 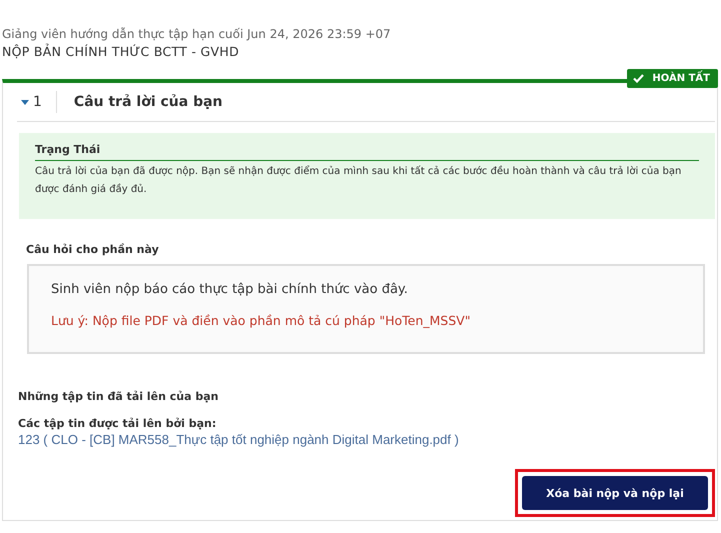 What do you see at coordinates (638, 78) in the screenshot?
I see `check-icon` at bounding box center [638, 78].